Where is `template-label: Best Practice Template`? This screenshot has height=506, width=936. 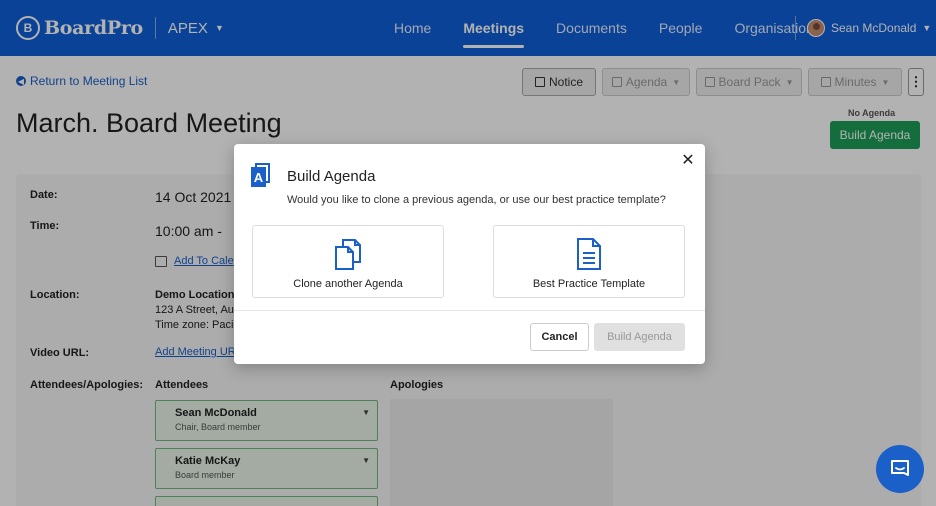
template-label: Best Practice Template is located at coordinates (589, 284).